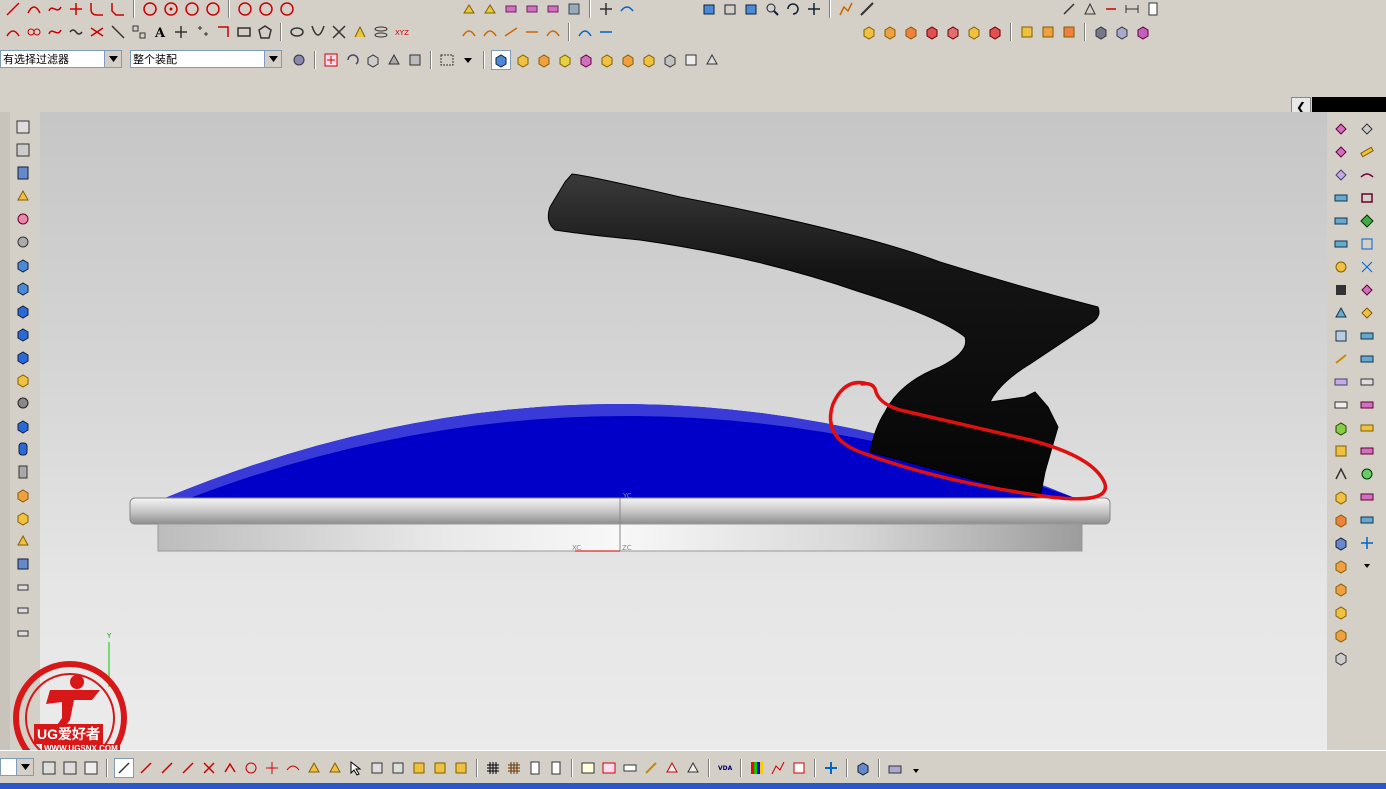 Image resolution: width=1386 pixels, height=789 pixels. What do you see at coordinates (49, 768) in the screenshot?
I see `layer-icon` at bounding box center [49, 768].